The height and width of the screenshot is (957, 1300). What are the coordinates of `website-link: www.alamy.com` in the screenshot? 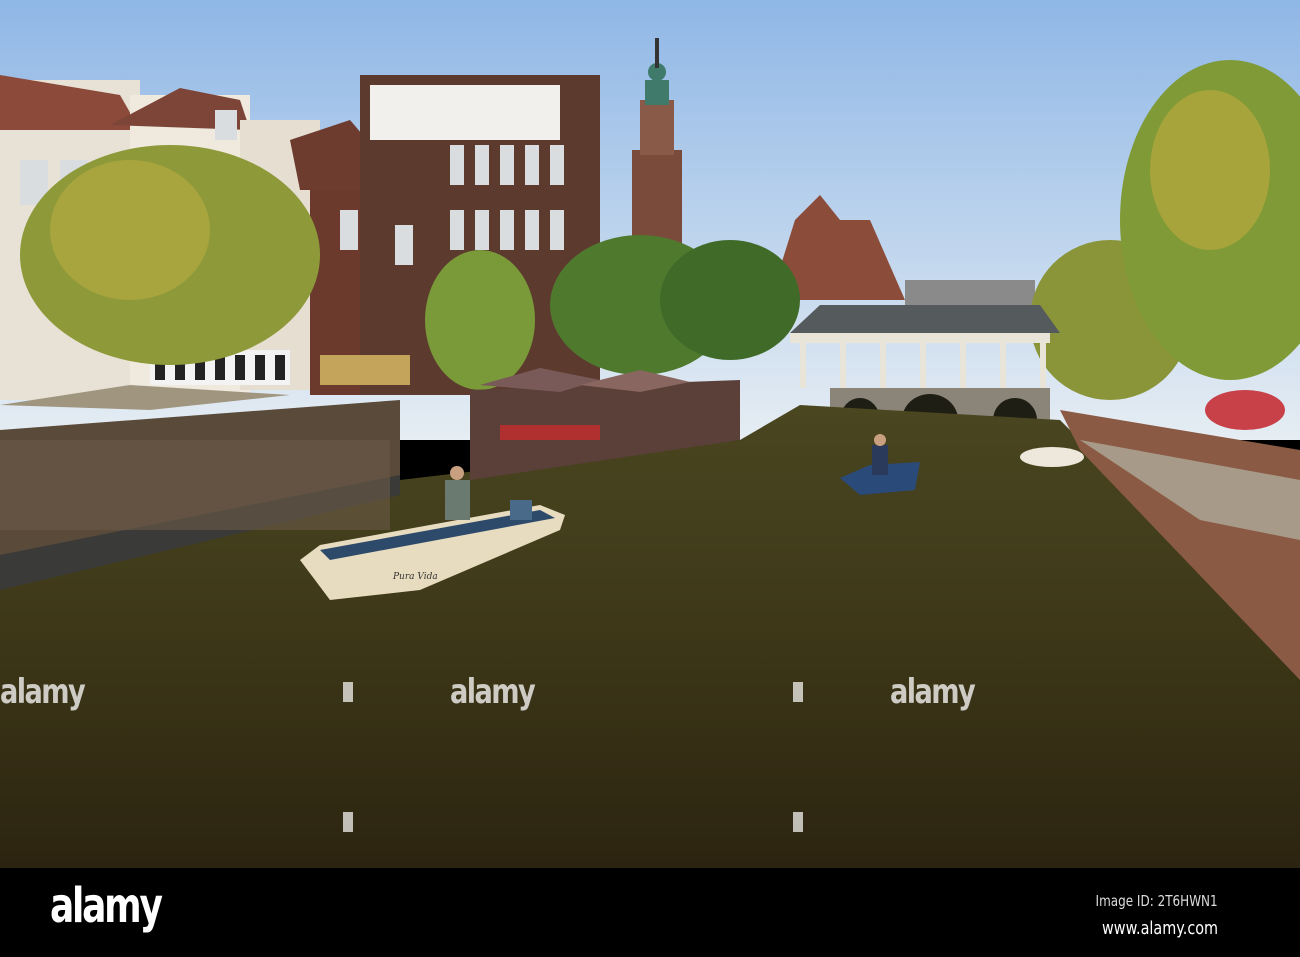 It's located at (1160, 928).